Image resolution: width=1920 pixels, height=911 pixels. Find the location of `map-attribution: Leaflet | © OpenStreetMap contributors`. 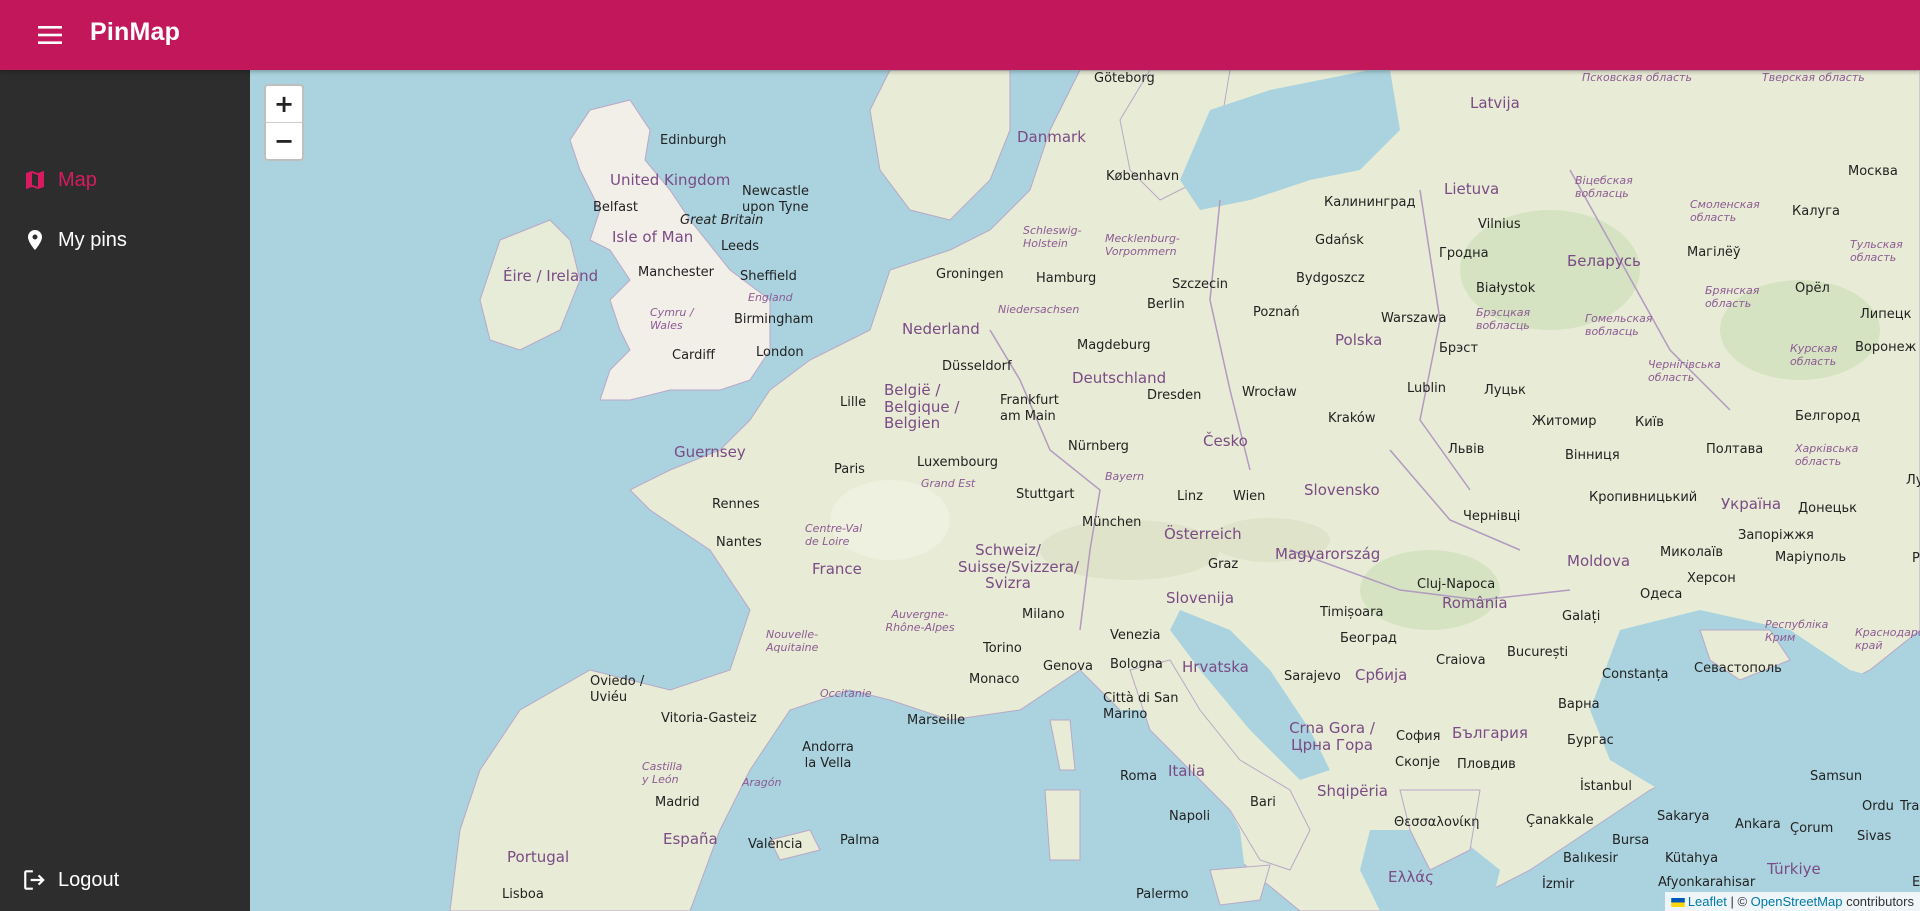

map-attribution: Leaflet | © OpenStreetMap contributors is located at coordinates (1792, 901).